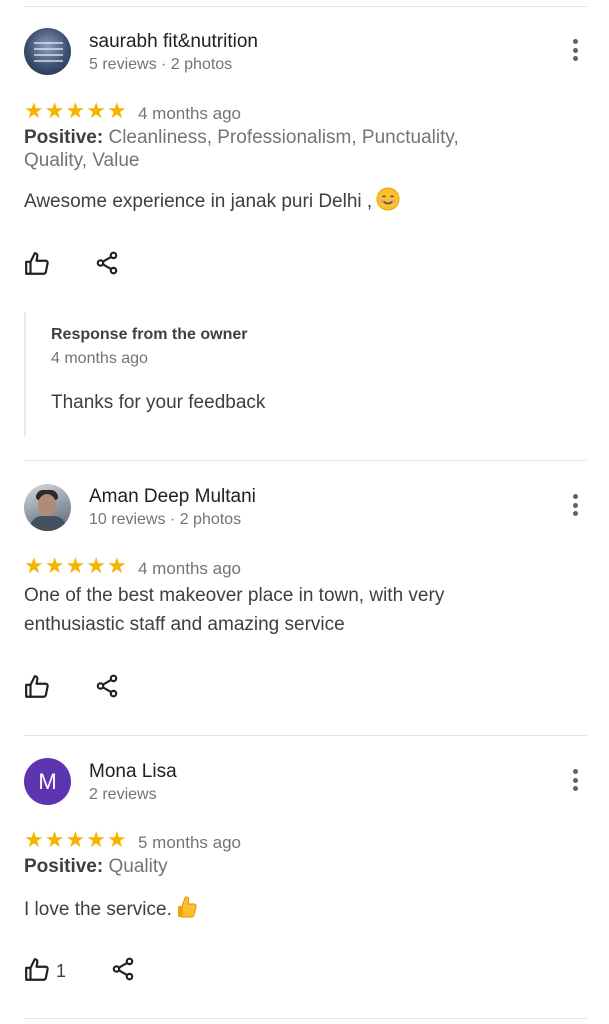 The width and height of the screenshot is (609, 1024). What do you see at coordinates (135, 866) in the screenshot?
I see `attribute-values: Quality` at bounding box center [135, 866].